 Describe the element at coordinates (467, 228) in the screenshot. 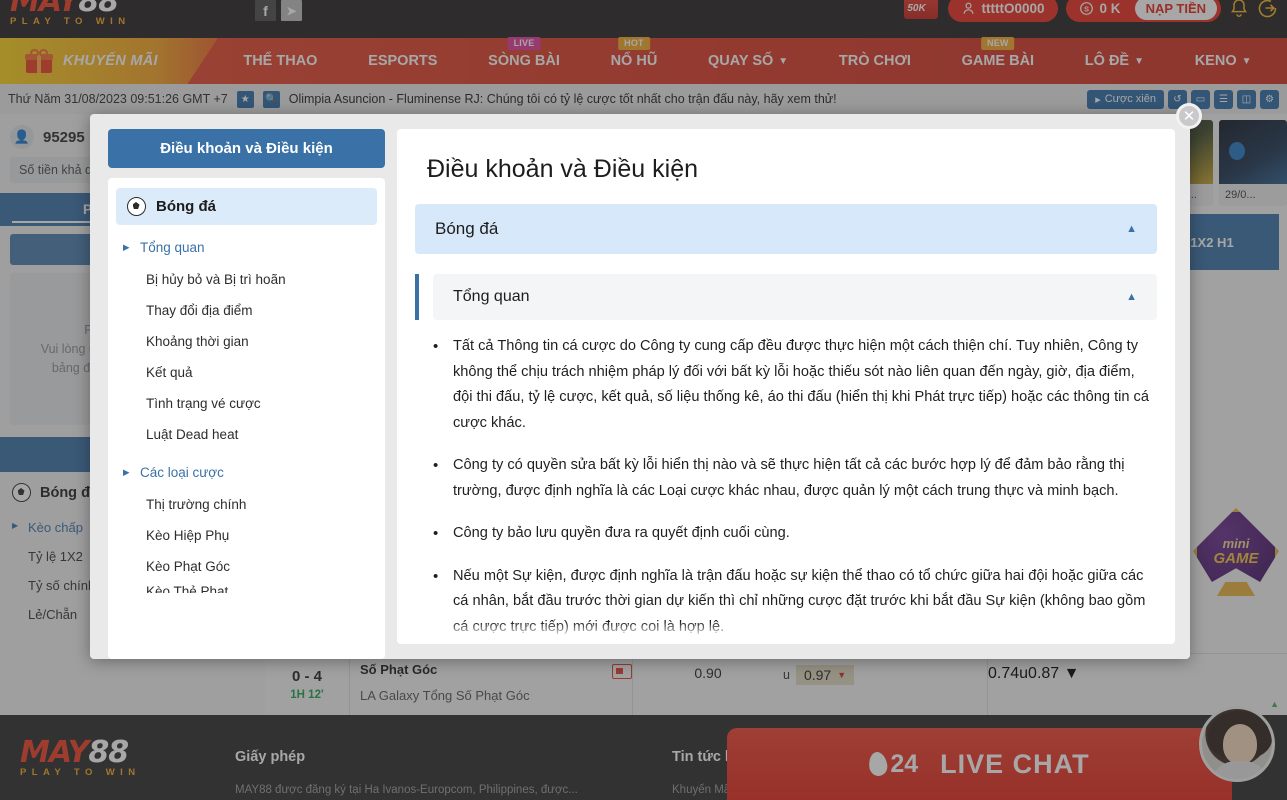

I see `accordion-label: Bóng đá` at that location.